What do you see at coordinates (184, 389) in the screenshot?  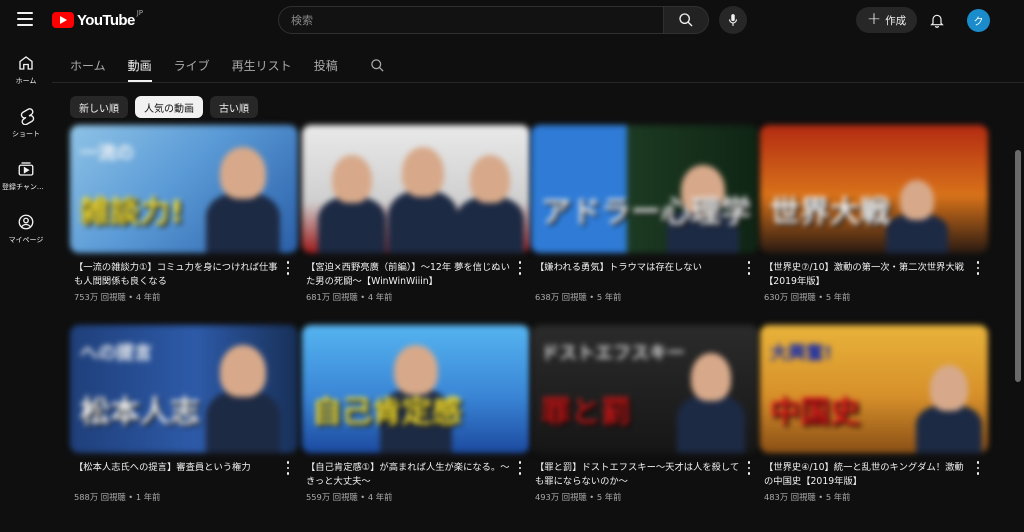 I see `video-thumbnail: への提言 松本人志` at bounding box center [184, 389].